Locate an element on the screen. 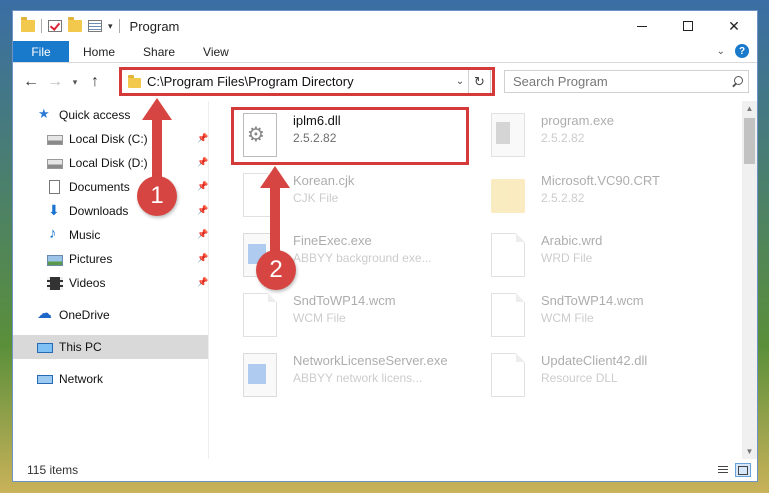 Image resolution: width=769 pixels, height=493 pixels. details-view-button is located at coordinates (723, 470).